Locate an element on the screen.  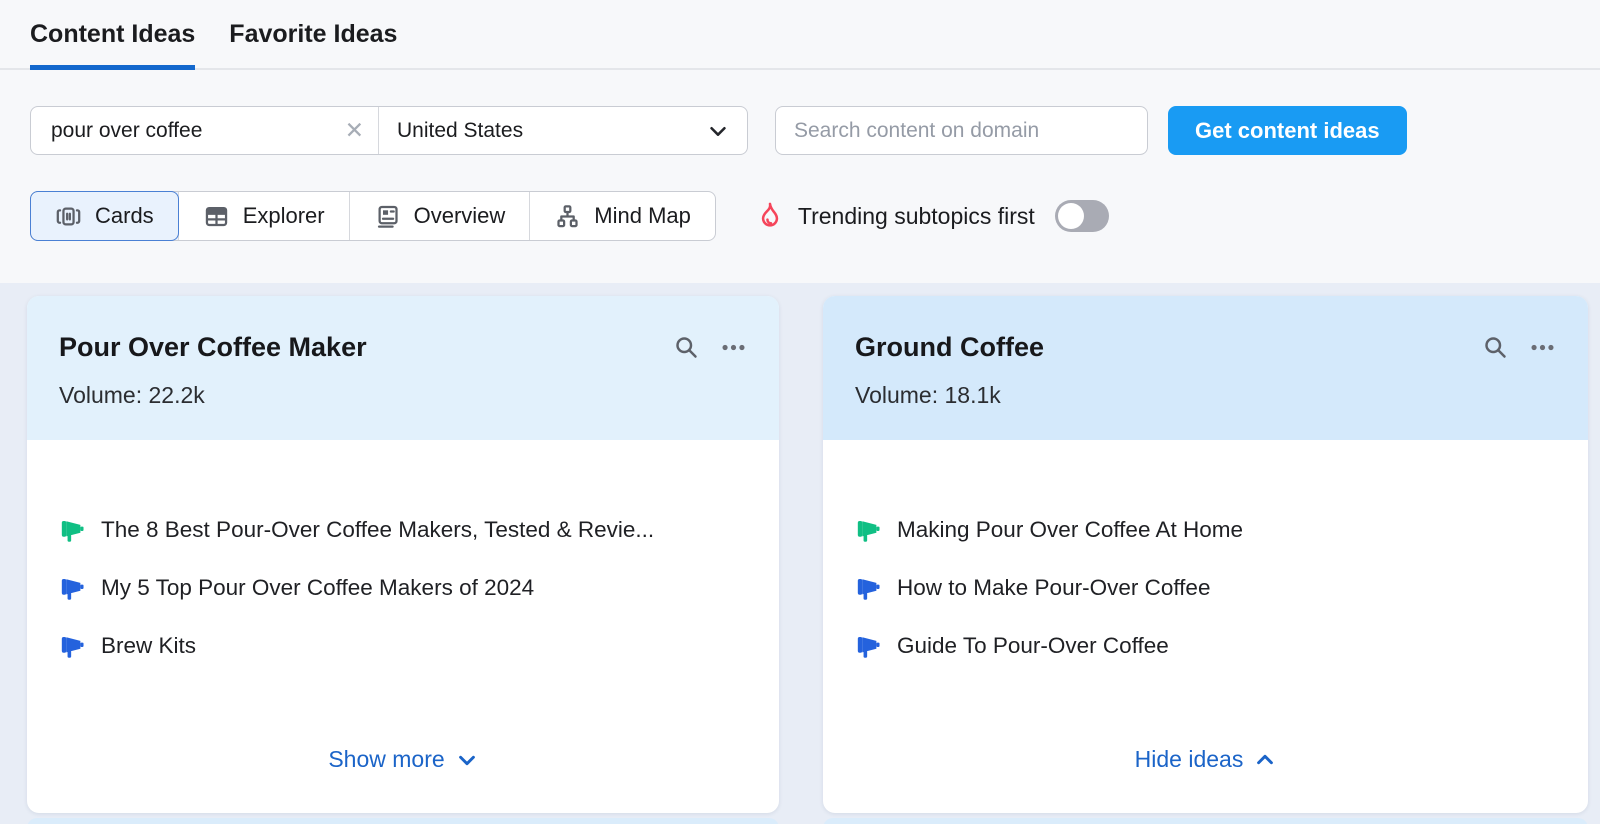
topic-card-volume: Volume: 18.1k is located at coordinates (928, 395).